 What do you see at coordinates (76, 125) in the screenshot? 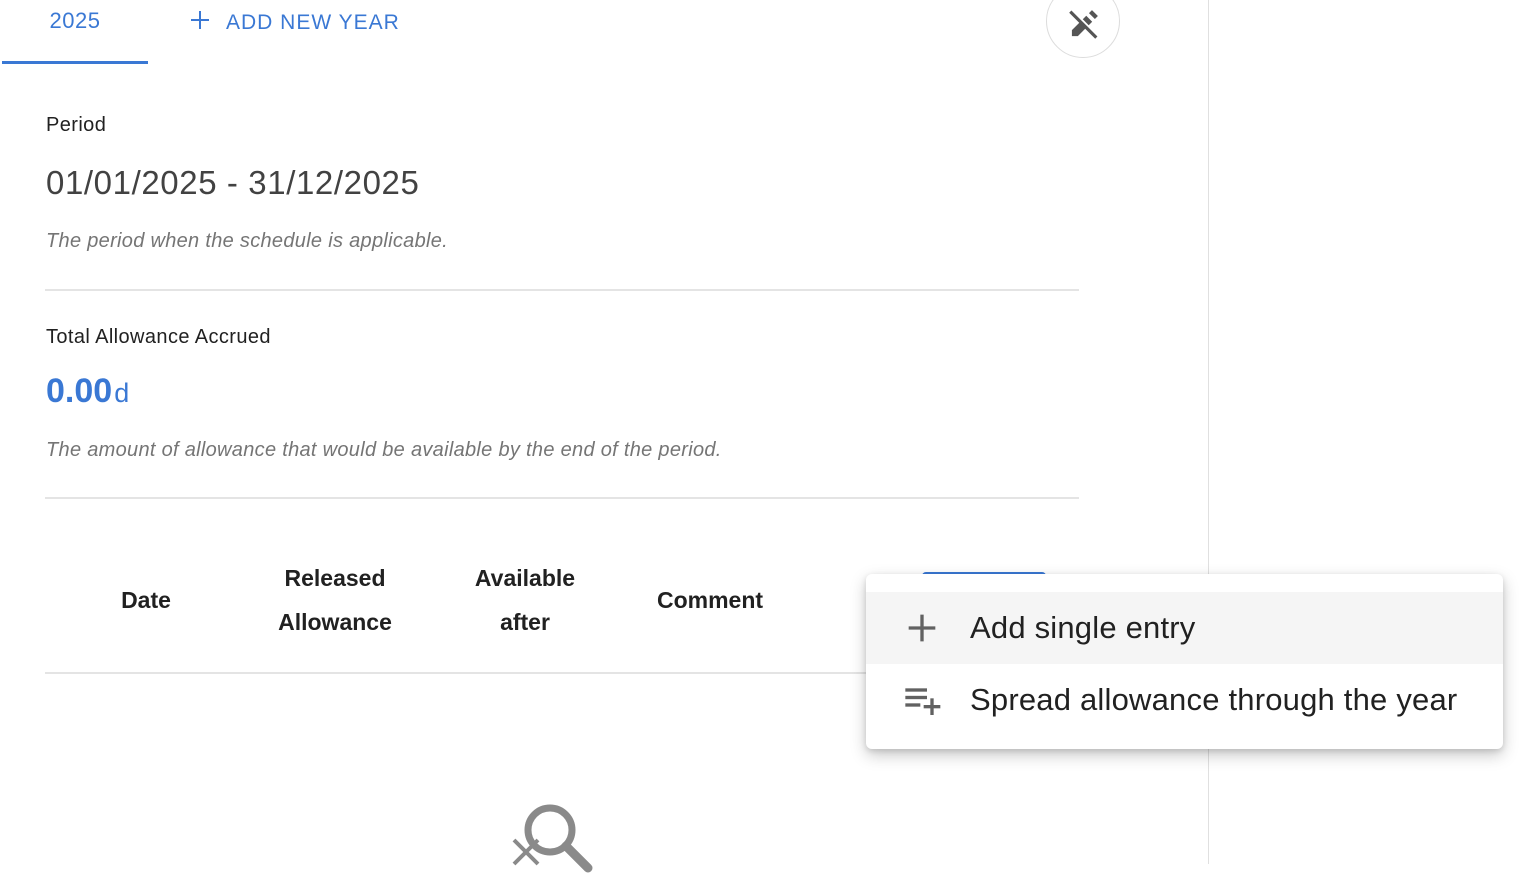
I see `period-label: Period` at bounding box center [76, 125].